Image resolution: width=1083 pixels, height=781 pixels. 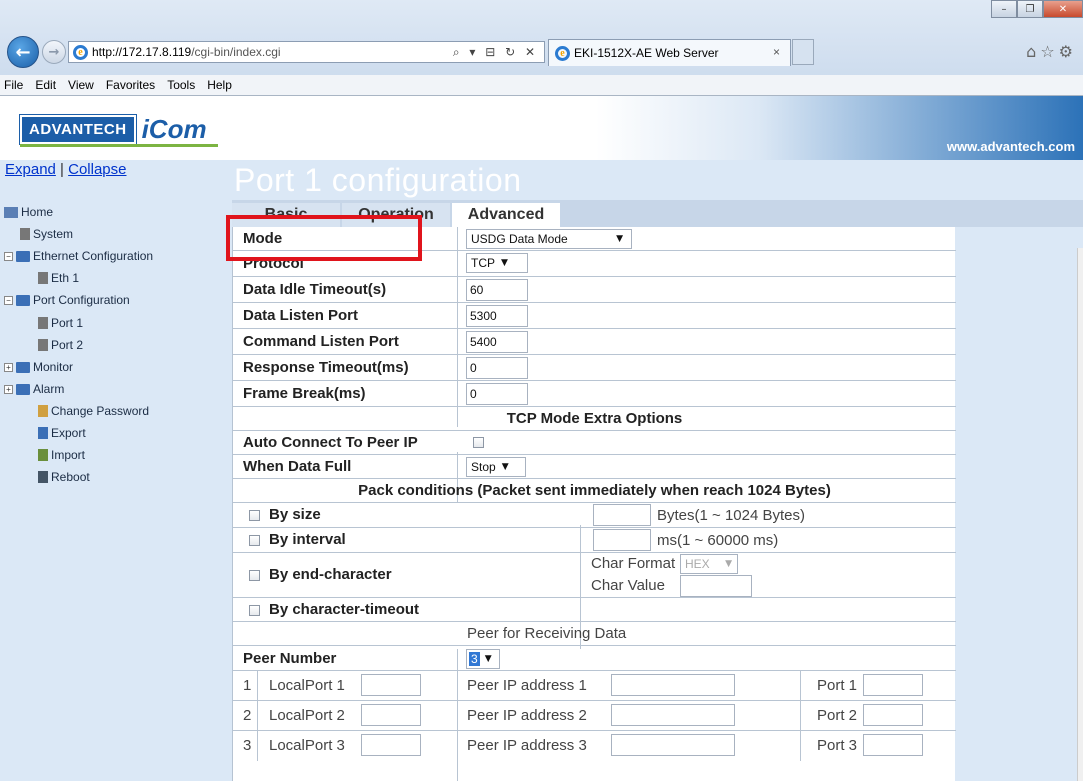 I want to click on close-window-button: ✕, so click(x=1063, y=9).